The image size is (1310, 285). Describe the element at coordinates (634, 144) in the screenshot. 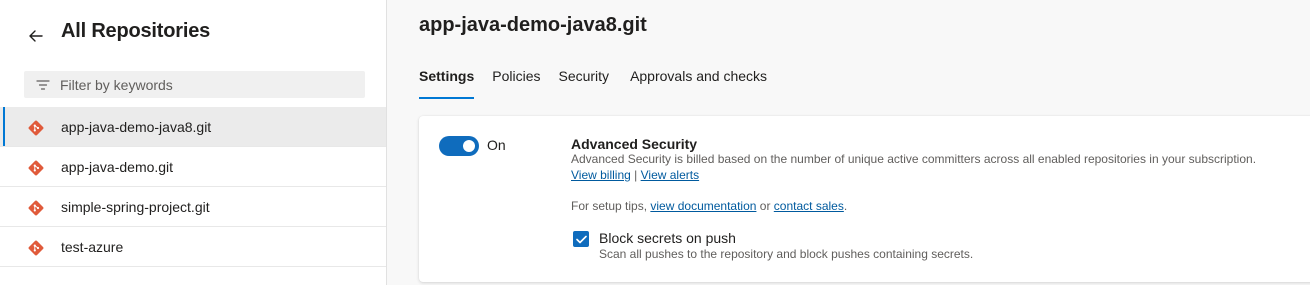

I see `advanced-security-title: Advanced Security` at that location.